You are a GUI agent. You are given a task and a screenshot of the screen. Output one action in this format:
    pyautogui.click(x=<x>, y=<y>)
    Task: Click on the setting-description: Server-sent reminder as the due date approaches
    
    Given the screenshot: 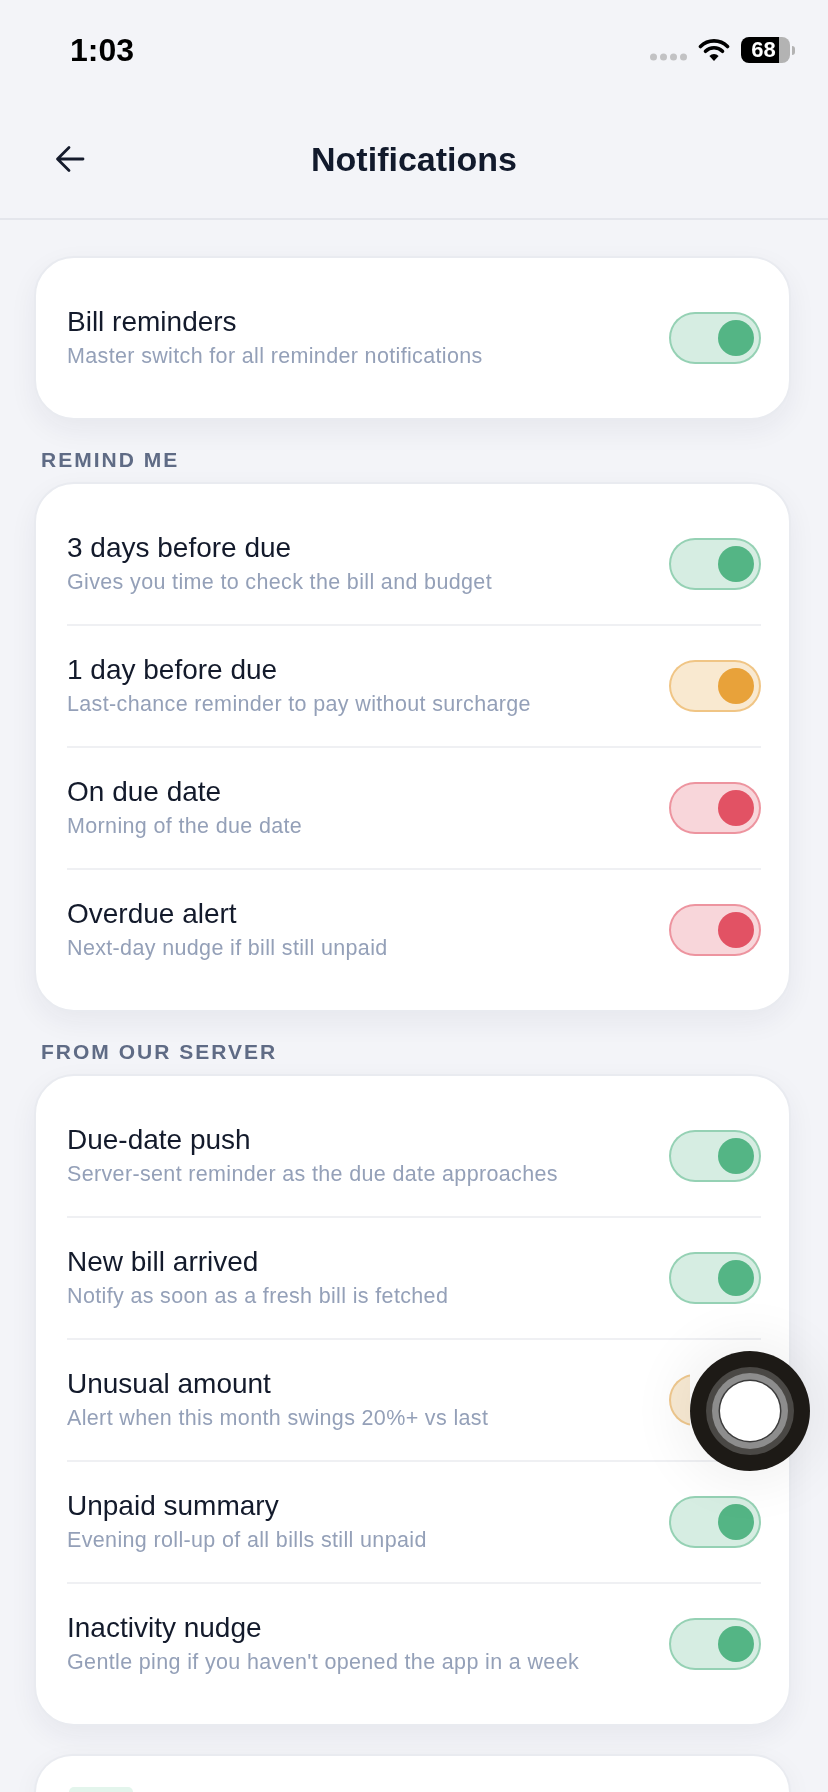 What is the action you would take?
    pyautogui.click(x=312, y=1174)
    